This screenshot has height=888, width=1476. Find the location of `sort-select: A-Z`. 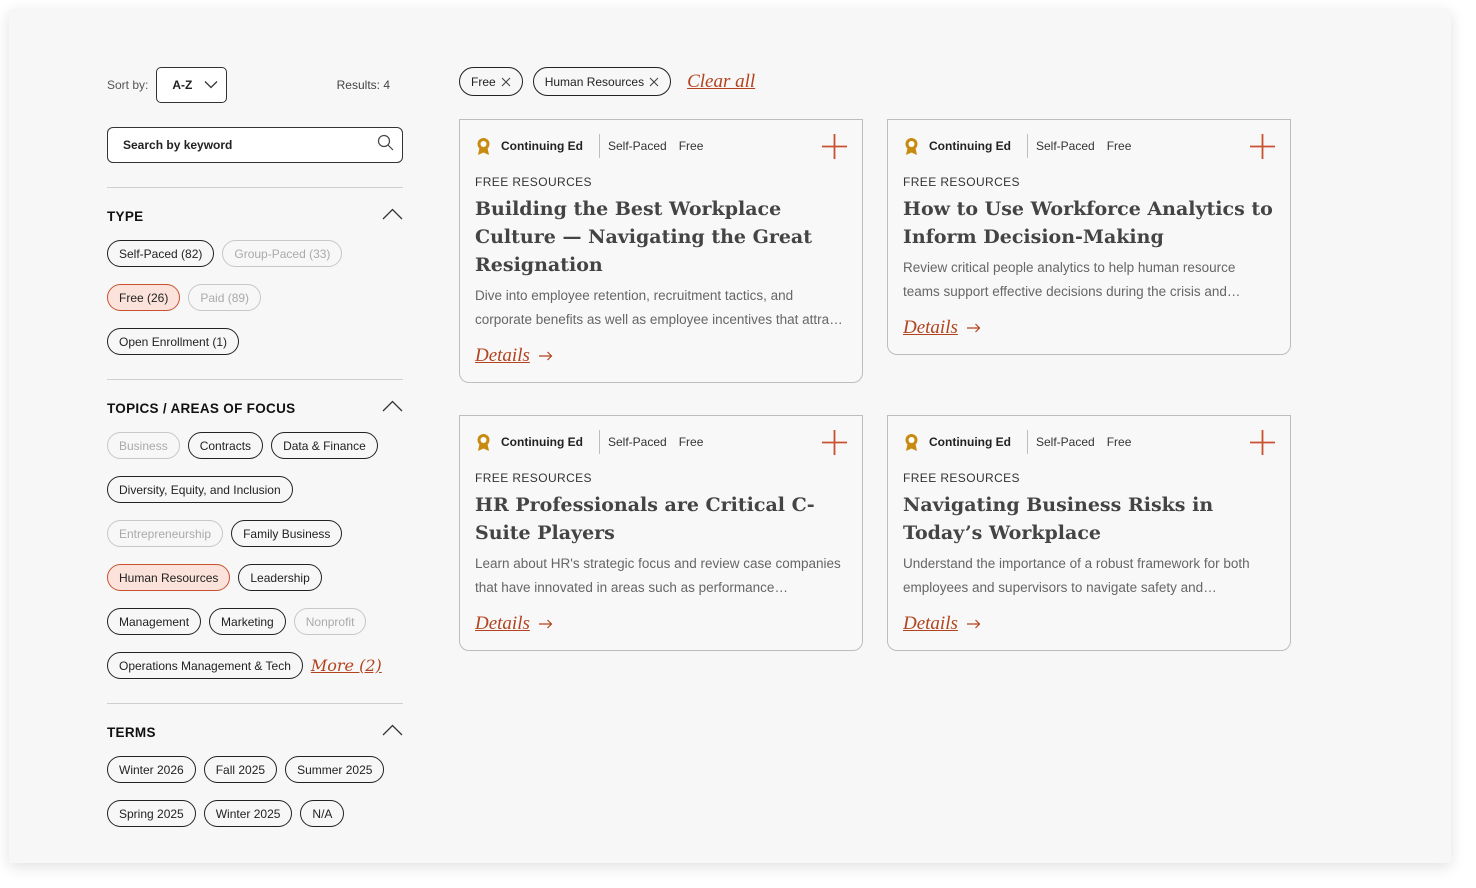

sort-select: A-Z is located at coordinates (192, 85).